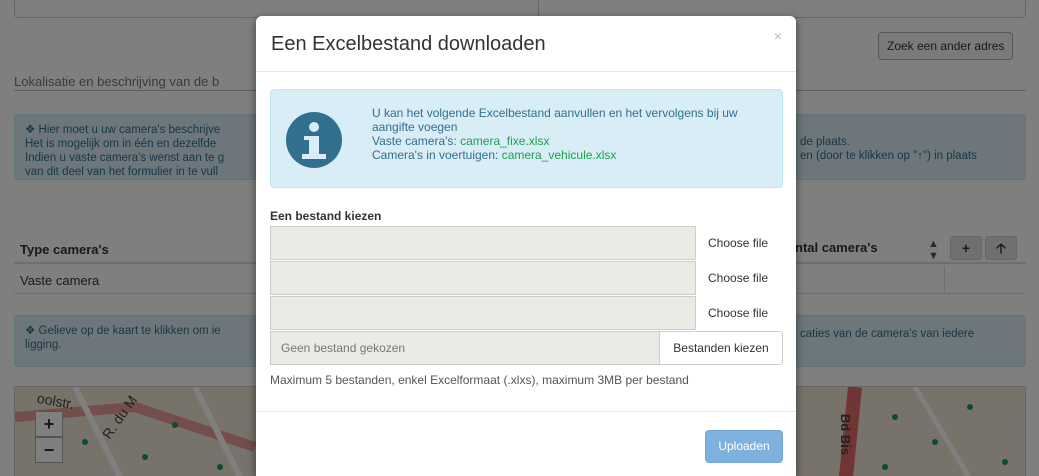  Describe the element at coordinates (416, 141) in the screenshot. I see `fixed-camera-label: Vaste camera's:` at that location.